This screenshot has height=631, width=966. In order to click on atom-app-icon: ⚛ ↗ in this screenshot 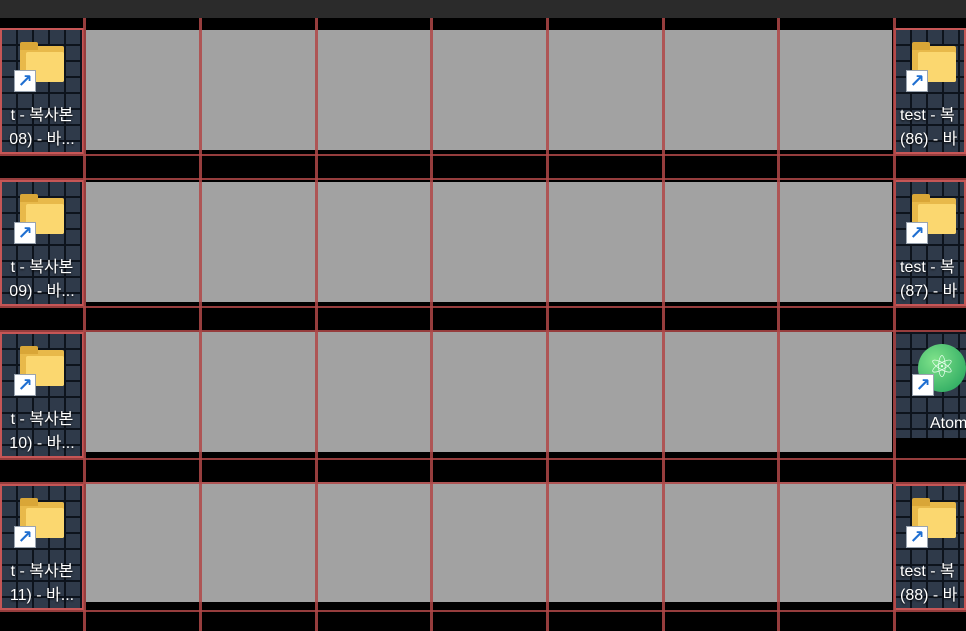, I will do `click(939, 368)`.